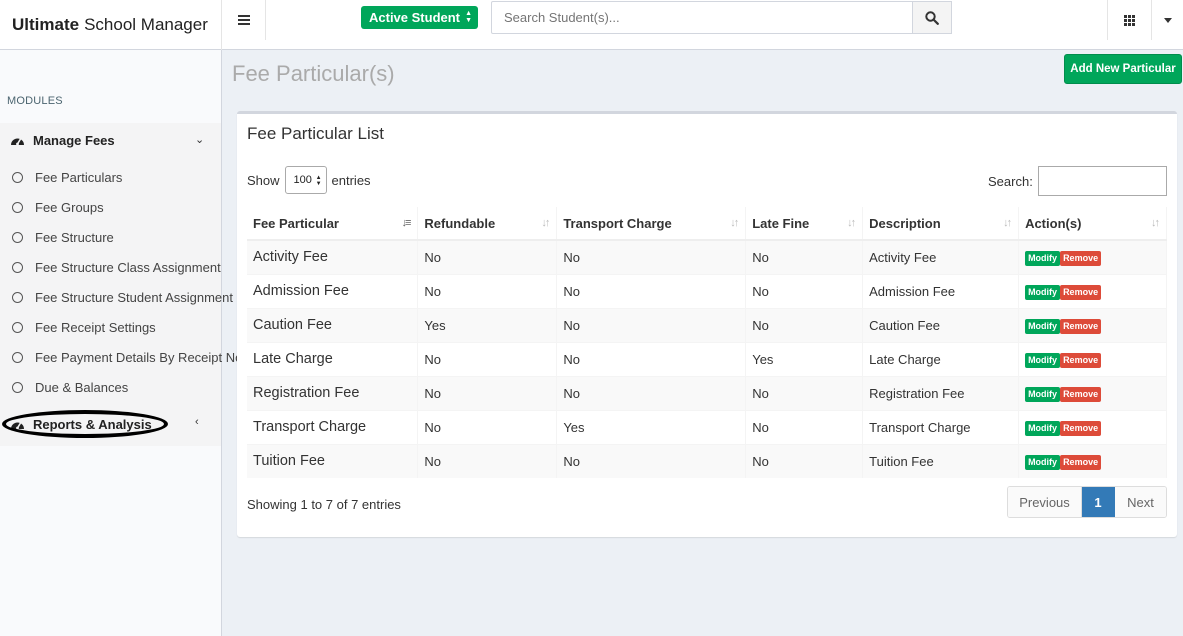 This screenshot has height=636, width=1183. I want to click on table-search-label: Search:, so click(1010, 181).